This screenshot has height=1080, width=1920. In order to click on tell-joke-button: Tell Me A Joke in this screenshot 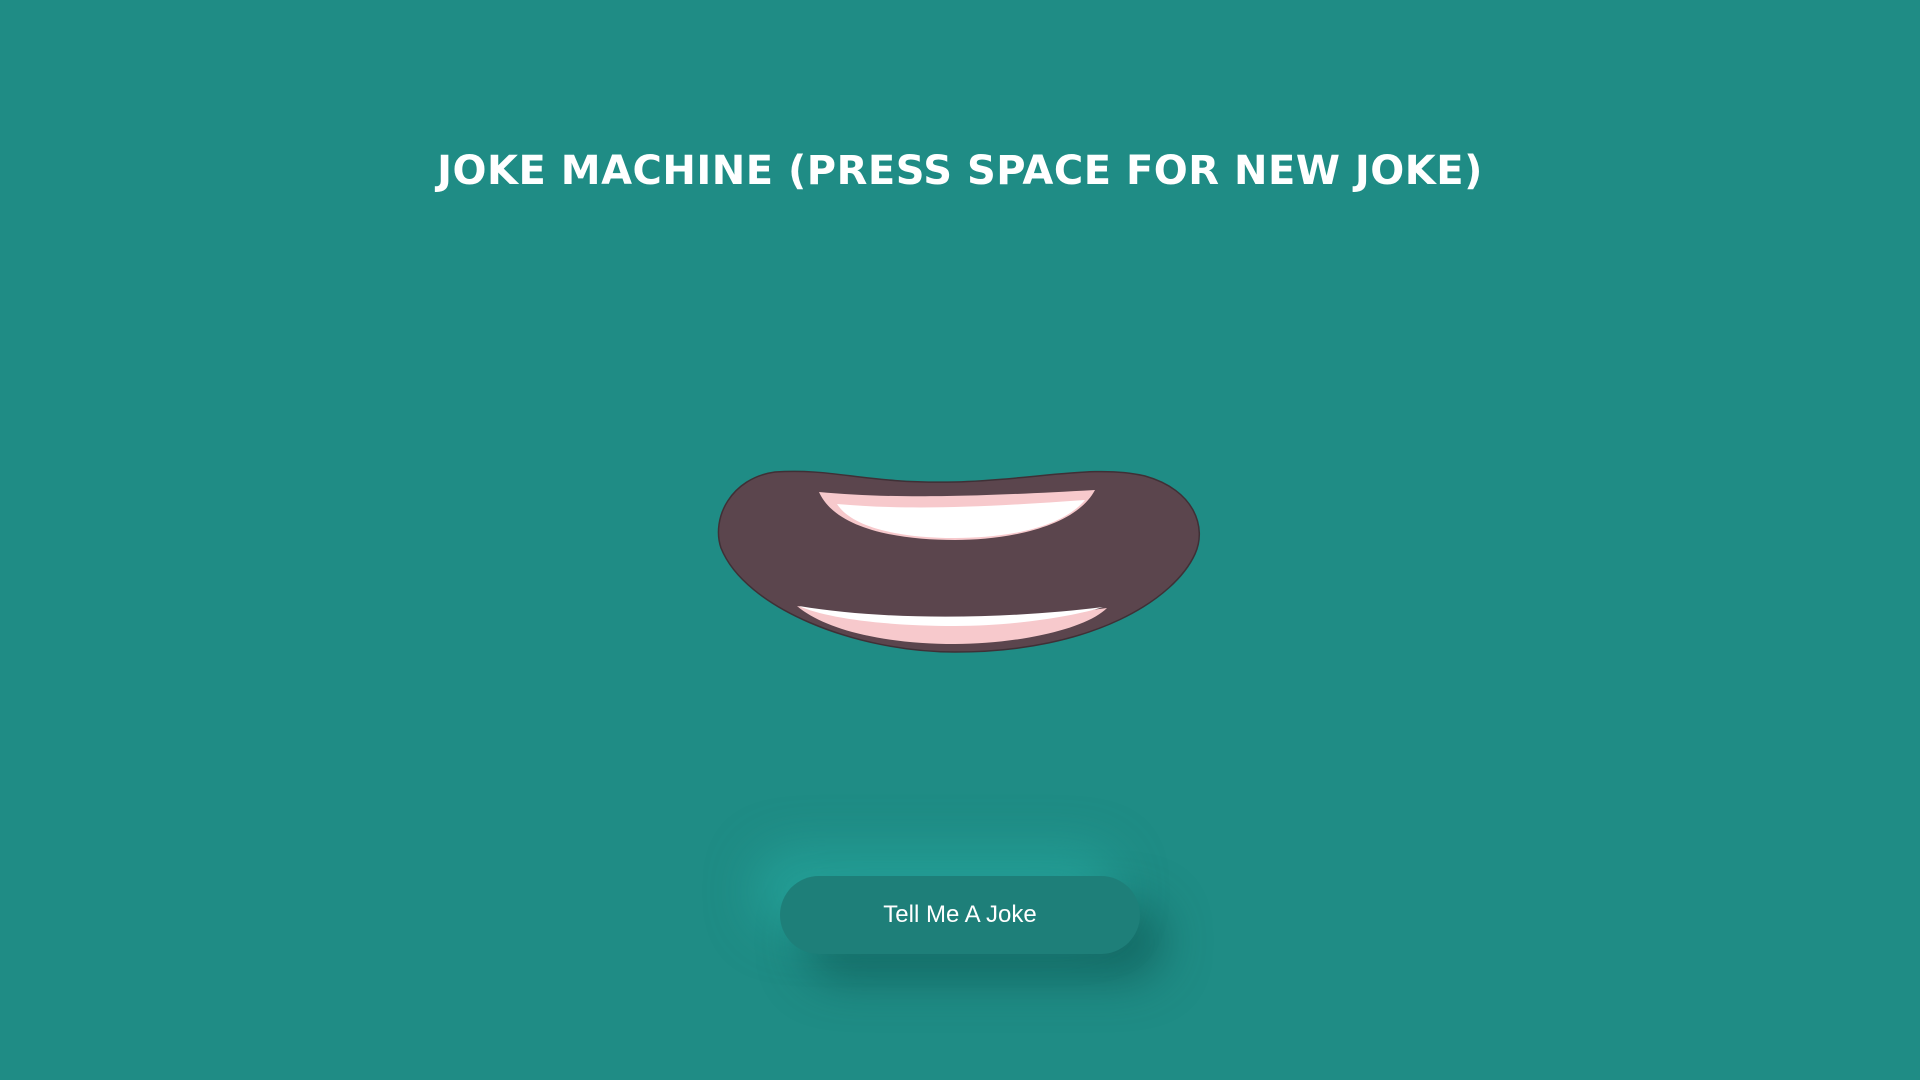, I will do `click(960, 915)`.